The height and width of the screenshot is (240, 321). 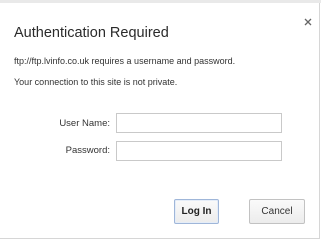 What do you see at coordinates (91, 33) in the screenshot?
I see `dialog-title: Authentication Required` at bounding box center [91, 33].